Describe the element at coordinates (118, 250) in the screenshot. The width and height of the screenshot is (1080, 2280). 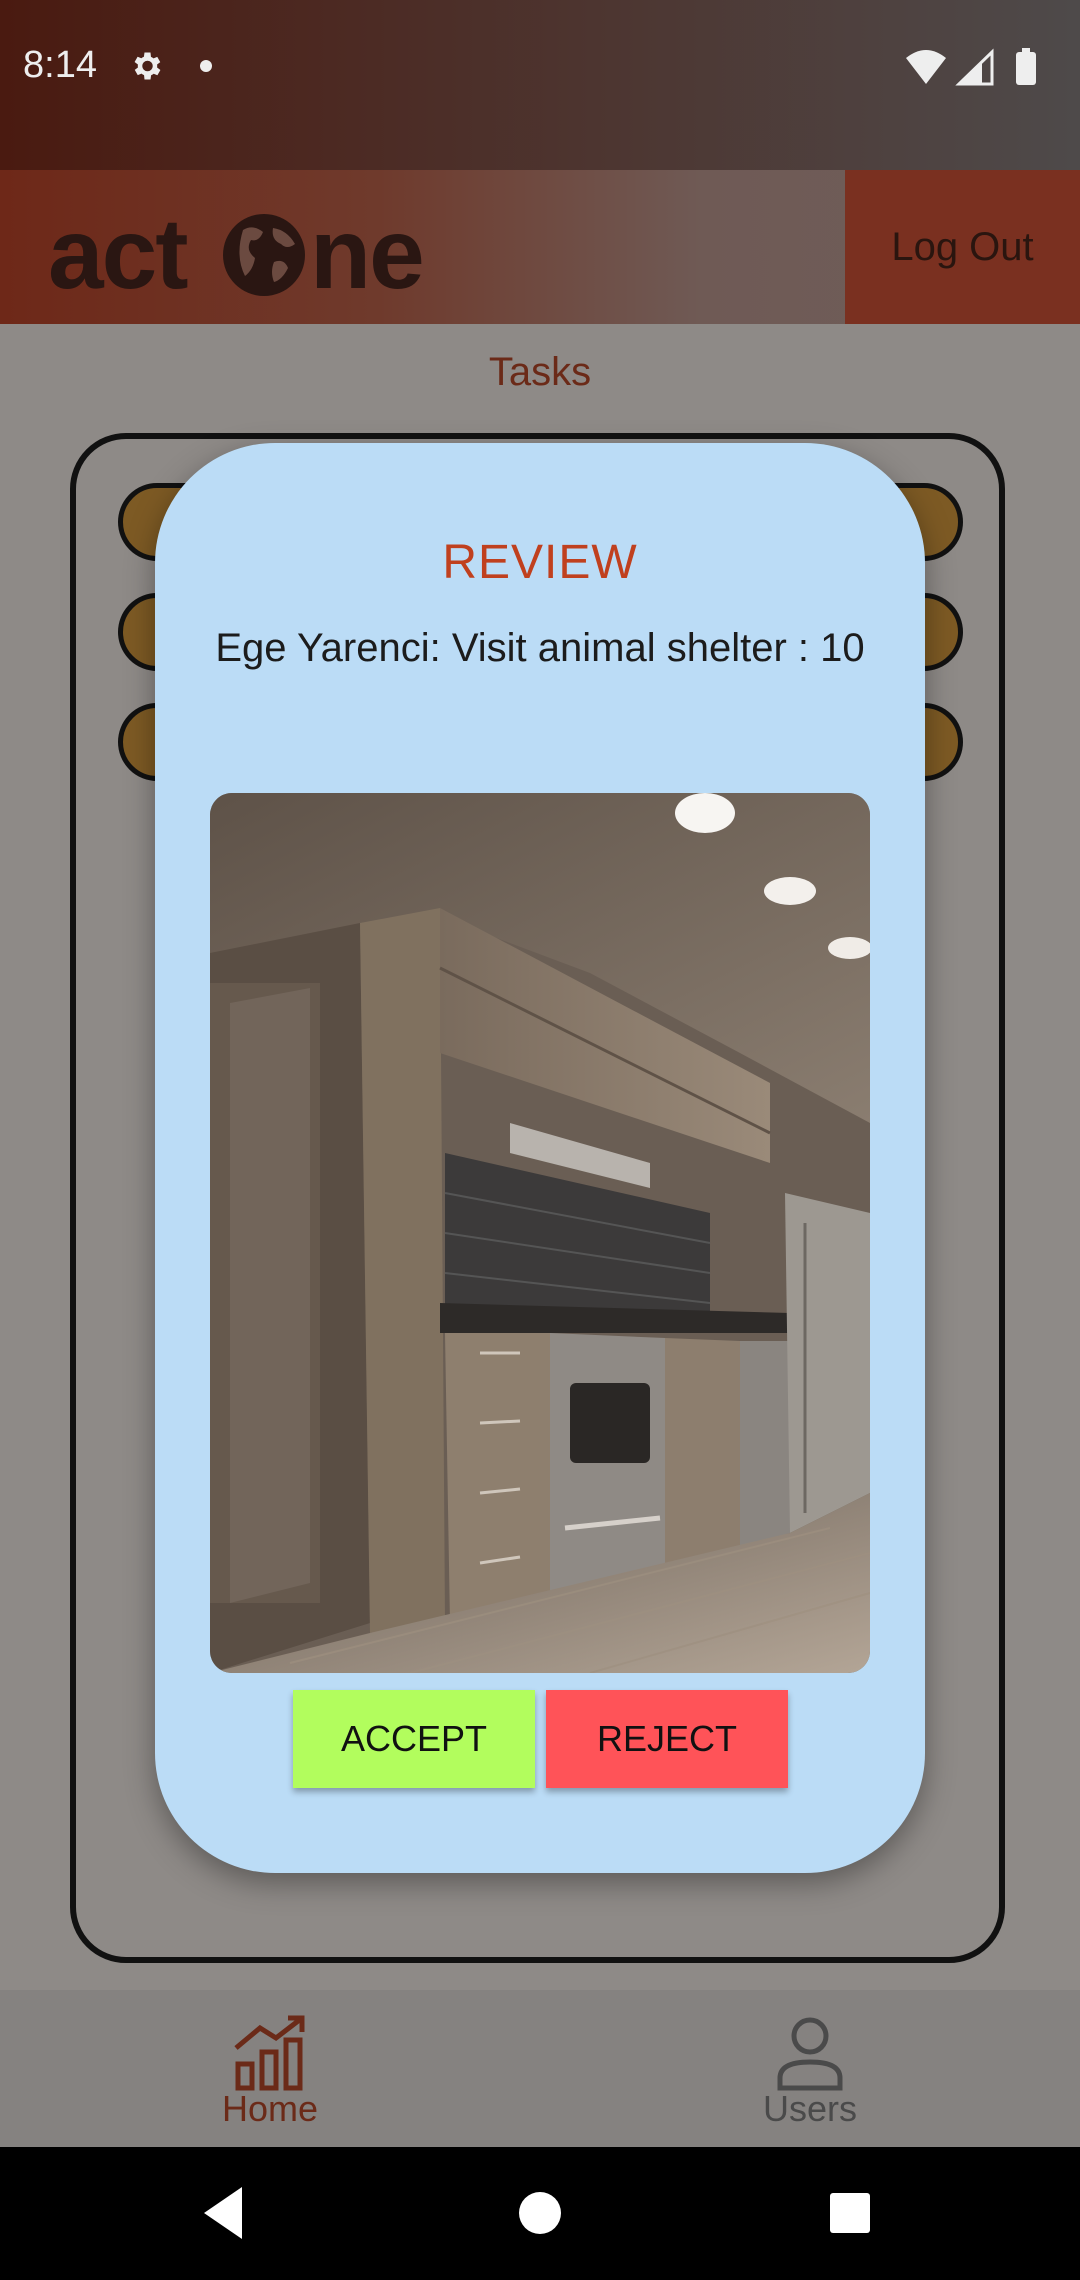
I see `svg-text: act` at that location.